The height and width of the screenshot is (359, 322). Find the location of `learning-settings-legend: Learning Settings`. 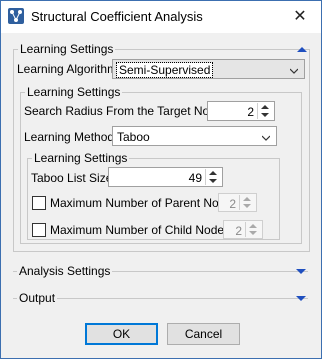

learning-settings-legend: Learning Settings is located at coordinates (67, 49).